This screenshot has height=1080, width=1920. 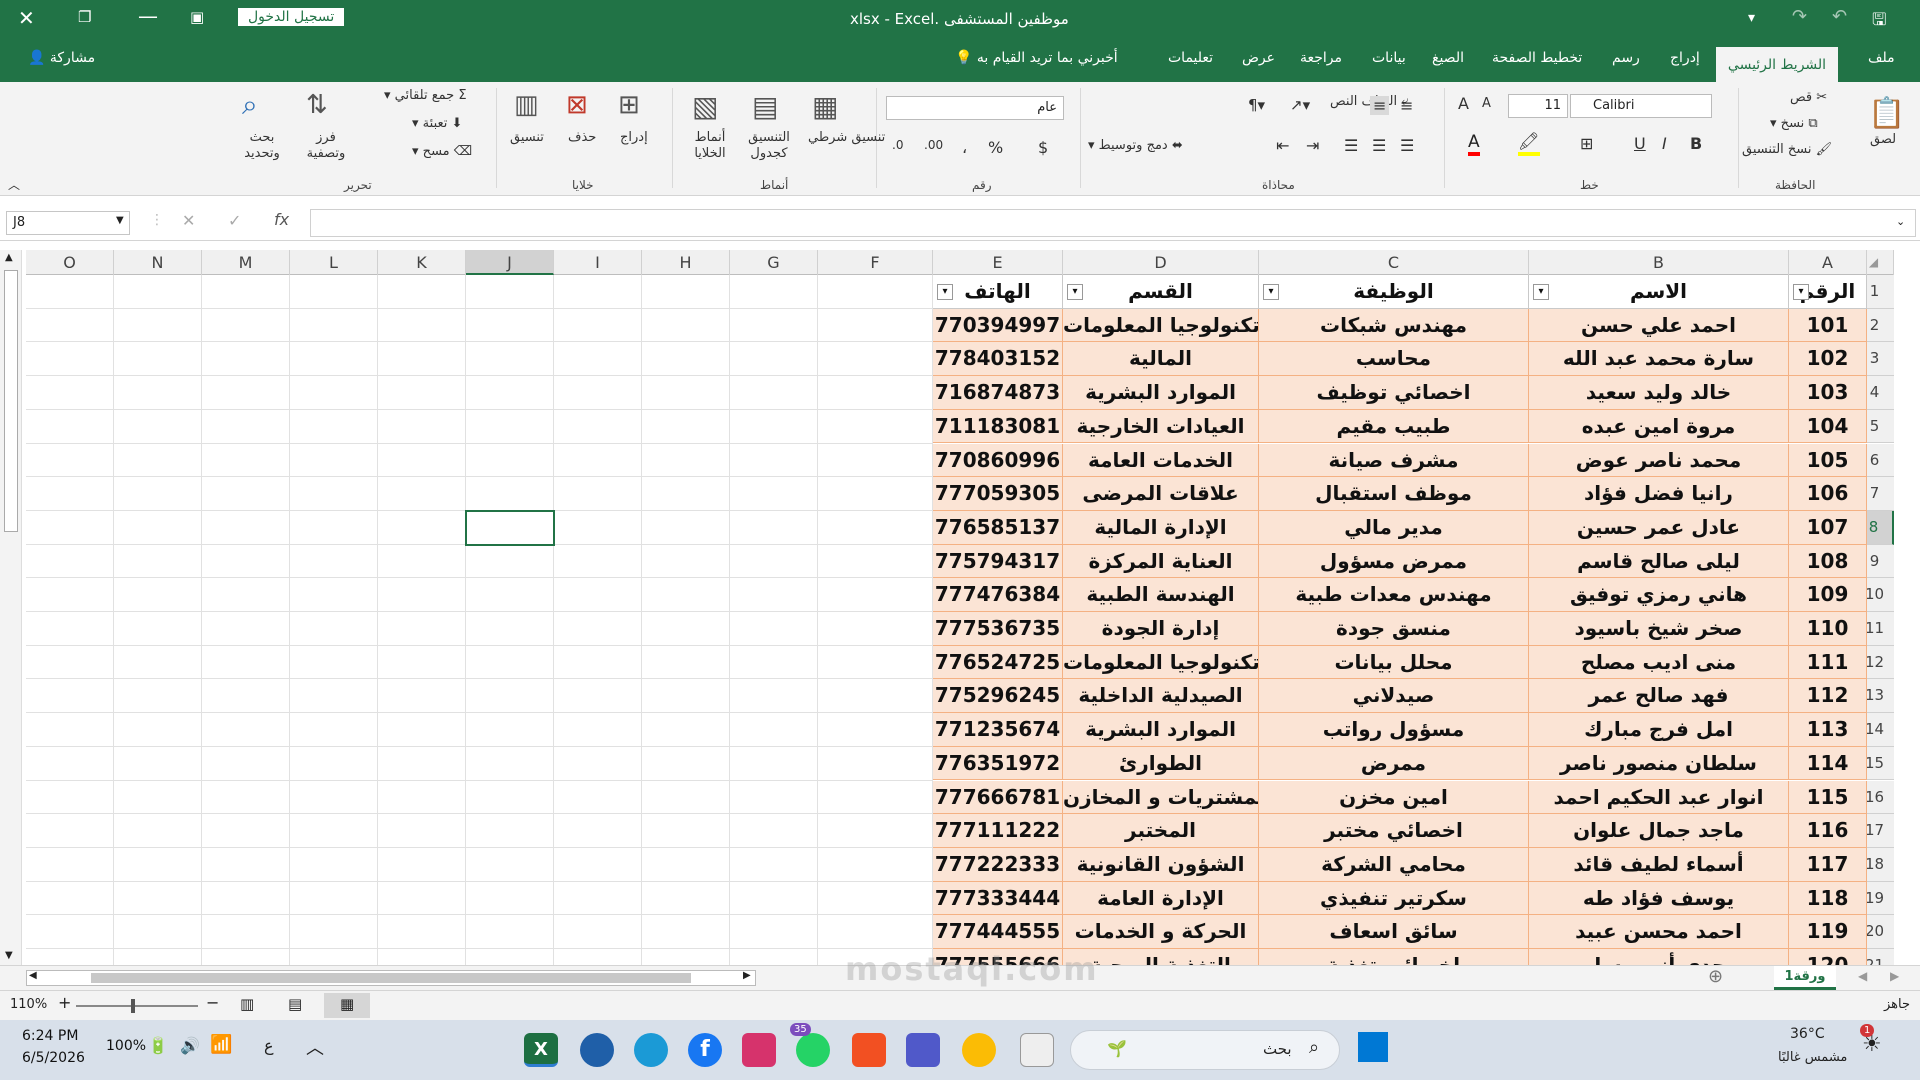 What do you see at coordinates (1874, 262) in the screenshot?
I see `select-all-corner: ◢` at bounding box center [1874, 262].